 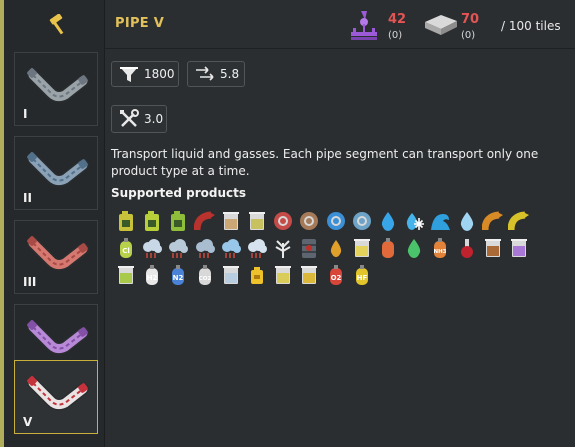 What do you see at coordinates (283, 248) in the screenshot?
I see `tree-icon` at bounding box center [283, 248].